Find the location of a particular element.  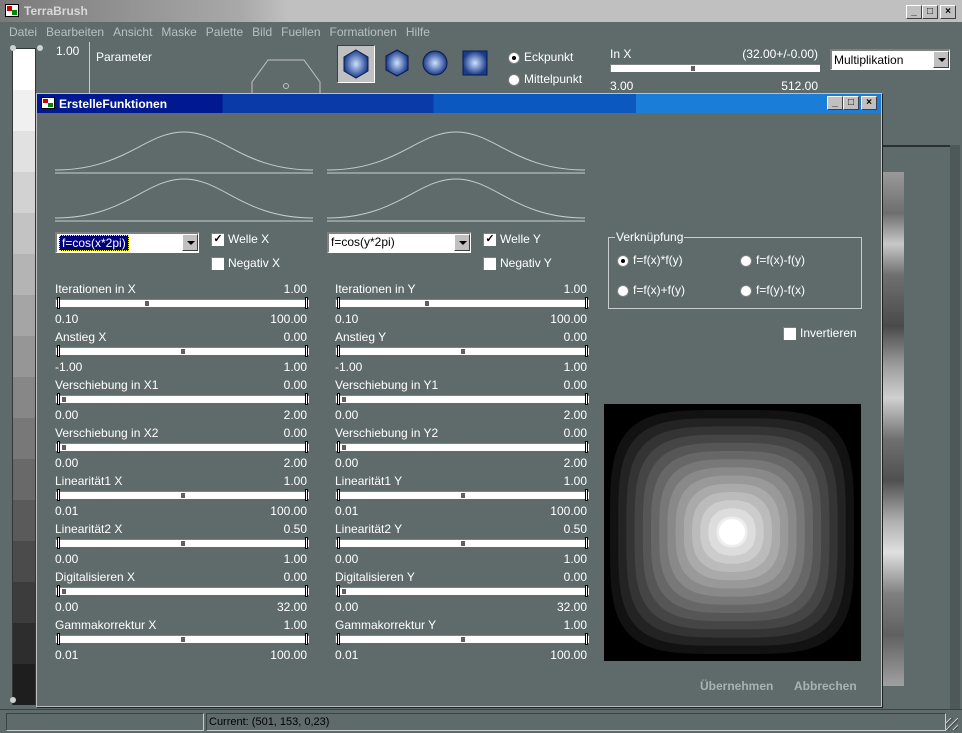

mittelpunkt-radio is located at coordinates (514, 80).